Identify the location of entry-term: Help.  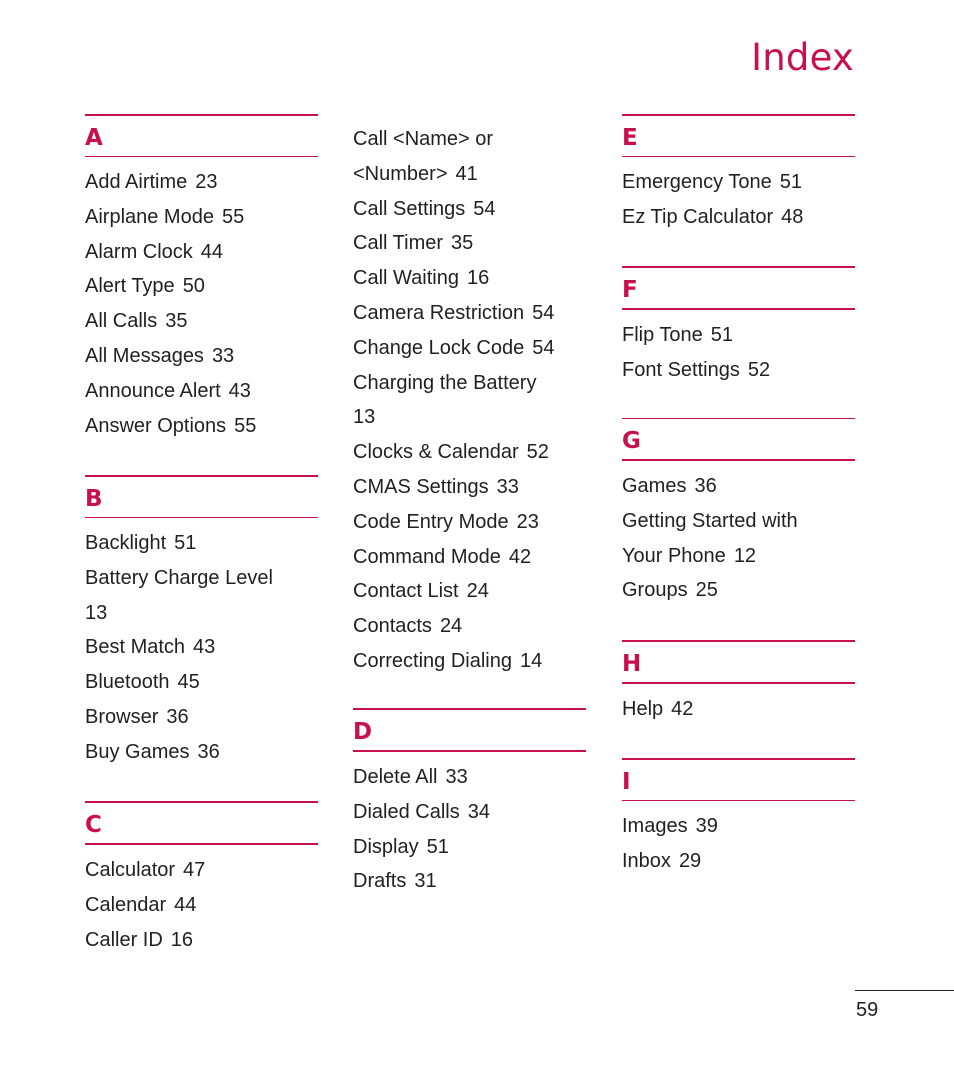
(643, 709).